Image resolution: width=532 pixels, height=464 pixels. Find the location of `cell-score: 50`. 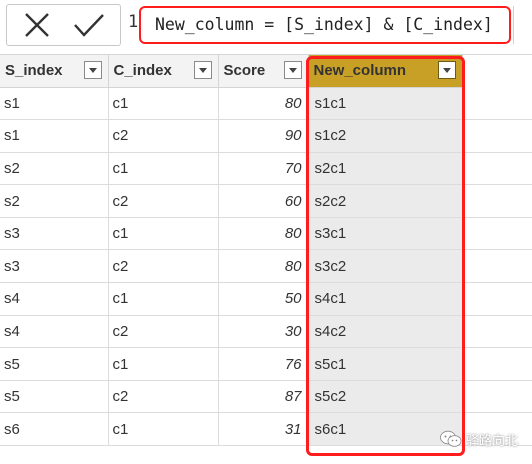

cell-score: 50 is located at coordinates (263, 299).